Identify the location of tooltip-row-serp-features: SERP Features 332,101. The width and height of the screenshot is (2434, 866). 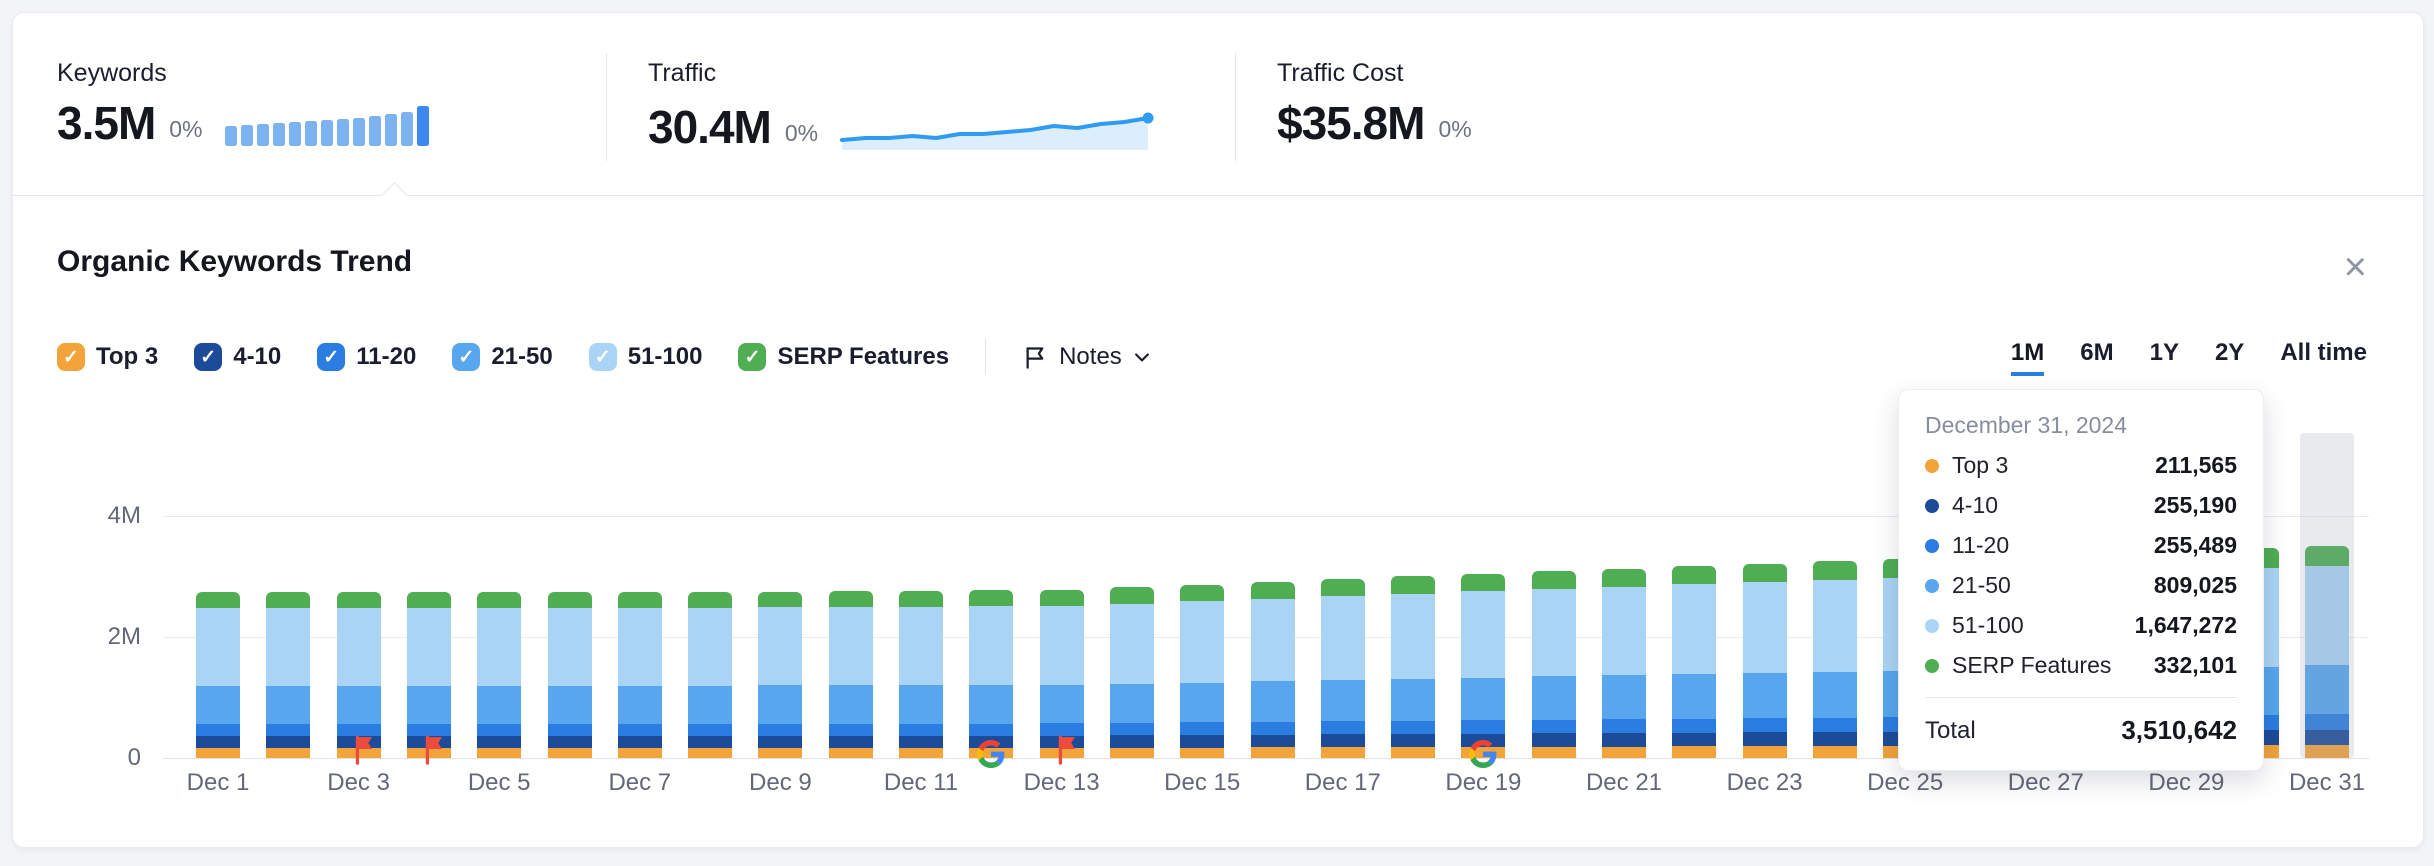
(2081, 665).